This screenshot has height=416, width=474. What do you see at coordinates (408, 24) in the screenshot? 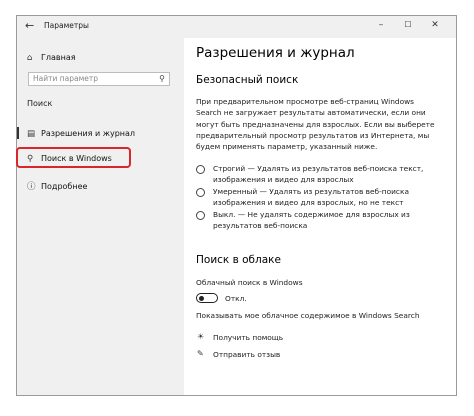
I see `maximize-icon: ☐` at bounding box center [408, 24].